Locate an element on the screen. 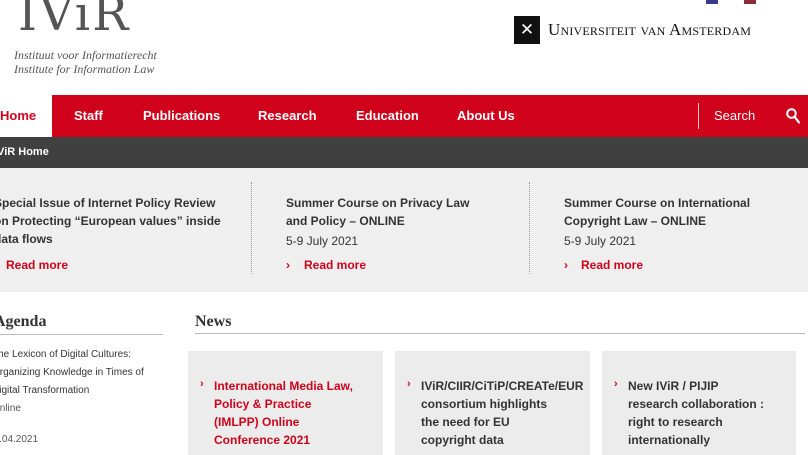 The width and height of the screenshot is (808, 455). agenda-heading: Agenda is located at coordinates (23, 321).